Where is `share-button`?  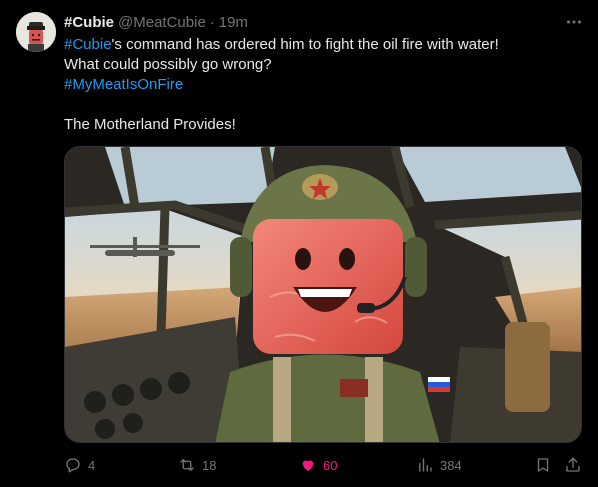
share-button is located at coordinates (573, 465).